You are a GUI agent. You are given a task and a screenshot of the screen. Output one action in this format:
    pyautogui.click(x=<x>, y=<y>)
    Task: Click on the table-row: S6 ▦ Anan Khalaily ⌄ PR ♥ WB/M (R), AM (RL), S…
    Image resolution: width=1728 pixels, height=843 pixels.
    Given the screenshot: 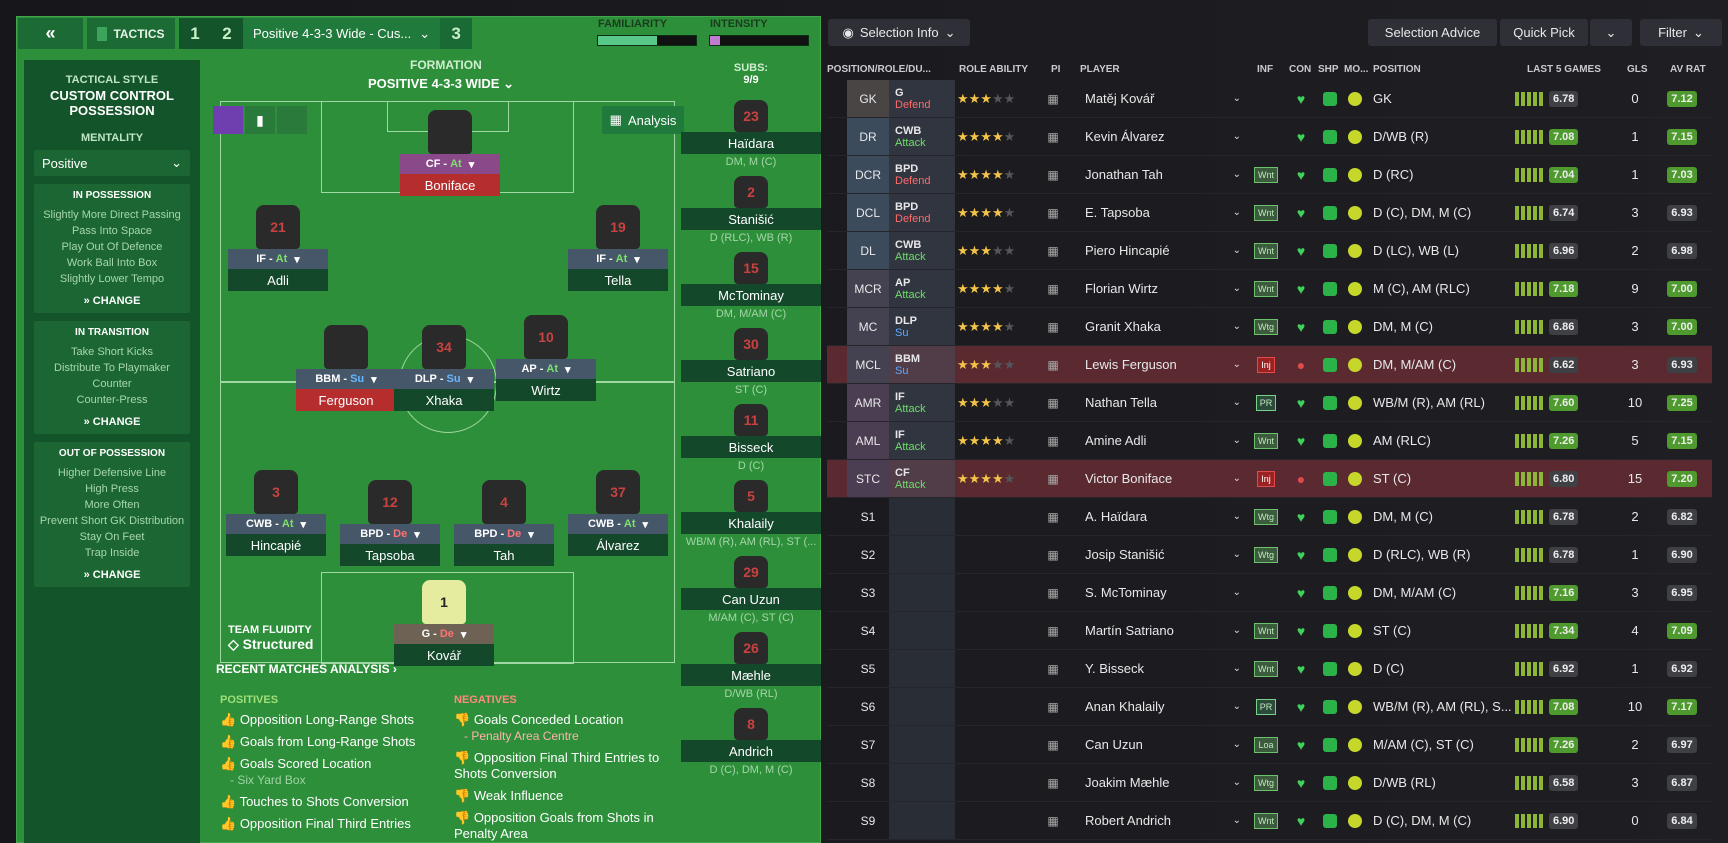 What is the action you would take?
    pyautogui.click(x=1269, y=707)
    